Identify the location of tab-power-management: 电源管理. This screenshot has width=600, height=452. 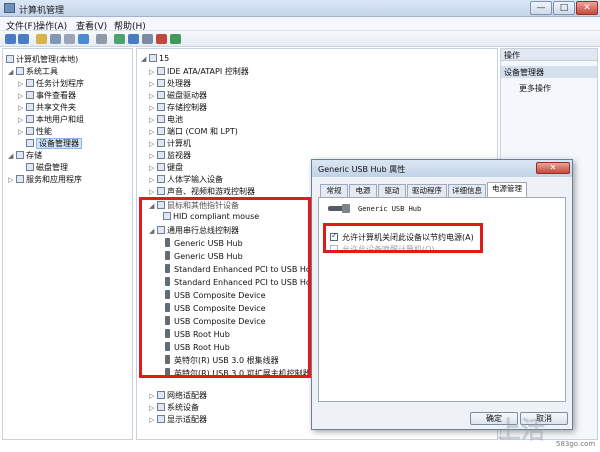
(507, 190).